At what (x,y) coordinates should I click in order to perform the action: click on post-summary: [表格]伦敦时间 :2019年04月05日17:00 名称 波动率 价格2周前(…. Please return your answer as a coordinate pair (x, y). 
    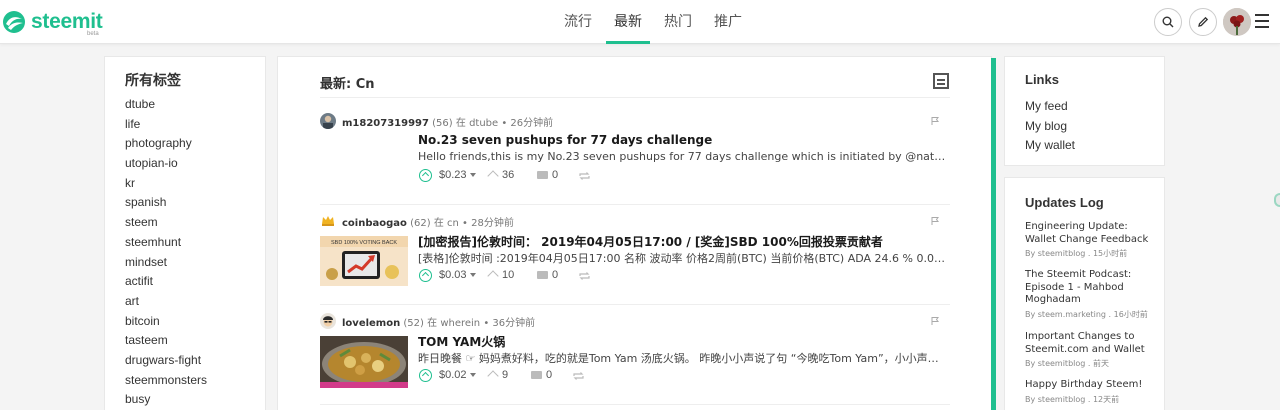
    Looking at the image, I should click on (682, 258).